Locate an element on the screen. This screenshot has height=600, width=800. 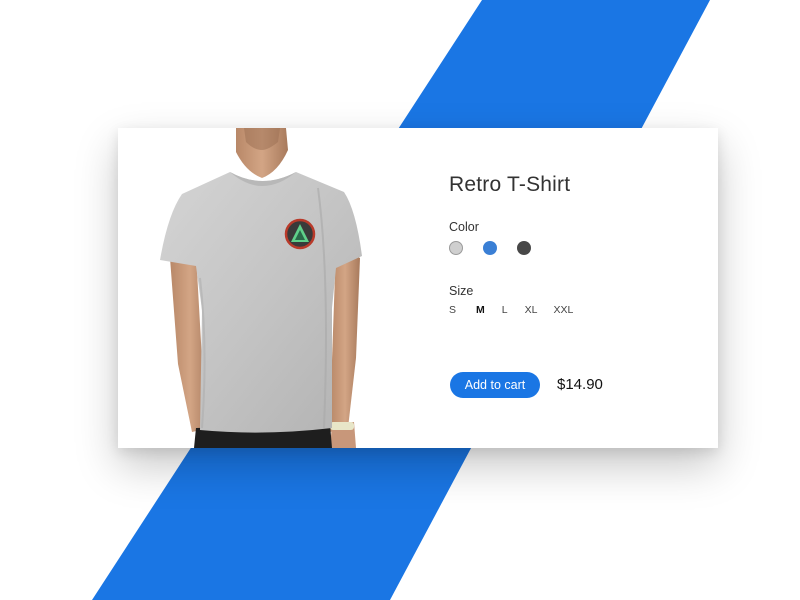
product-title: Retro T-Shirt is located at coordinates (510, 184).